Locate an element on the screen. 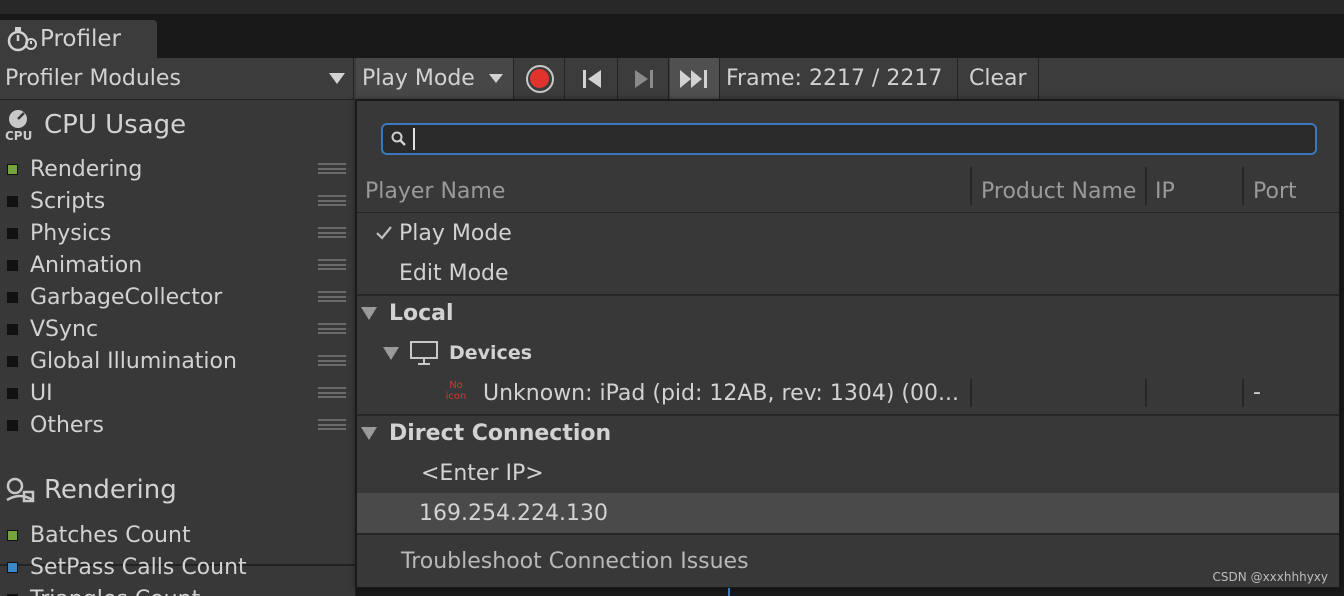 This screenshot has height=596, width=1344. current-frame-button is located at coordinates (695, 78).